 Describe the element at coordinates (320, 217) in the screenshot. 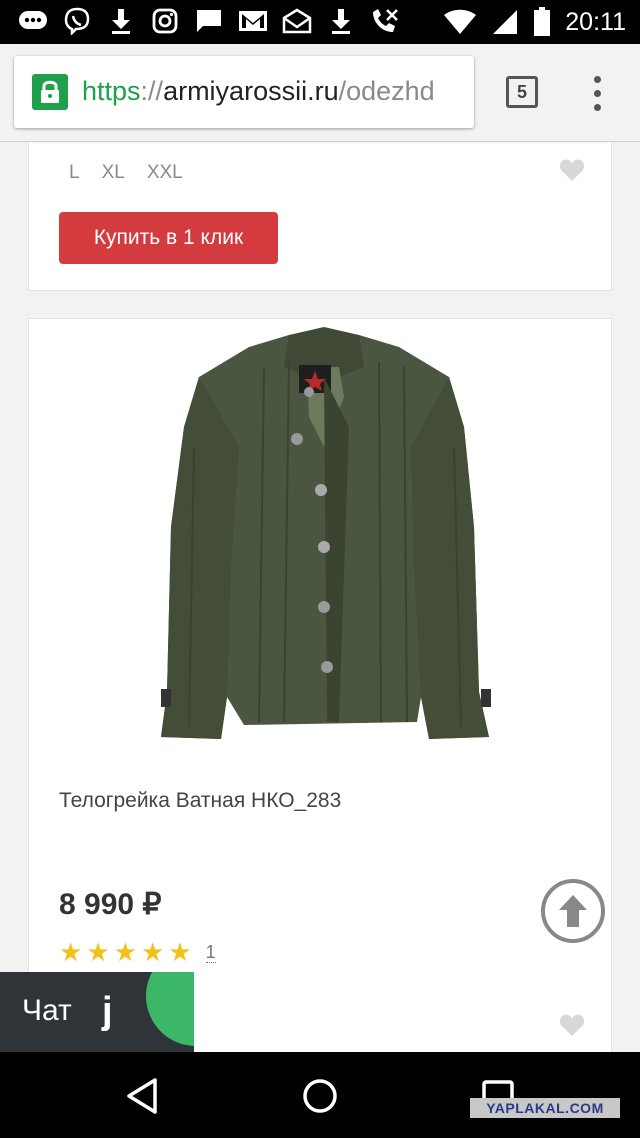

I see `previous-product-card: L XL XXL Купить в 1 клик` at that location.